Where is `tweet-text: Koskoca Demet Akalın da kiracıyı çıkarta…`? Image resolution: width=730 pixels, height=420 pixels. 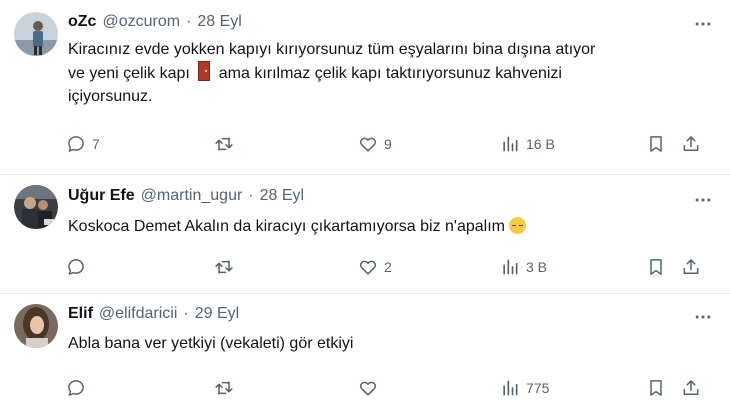 tweet-text: Koskoca Demet Akalın da kiracıyı çıkarta… is located at coordinates (384, 226).